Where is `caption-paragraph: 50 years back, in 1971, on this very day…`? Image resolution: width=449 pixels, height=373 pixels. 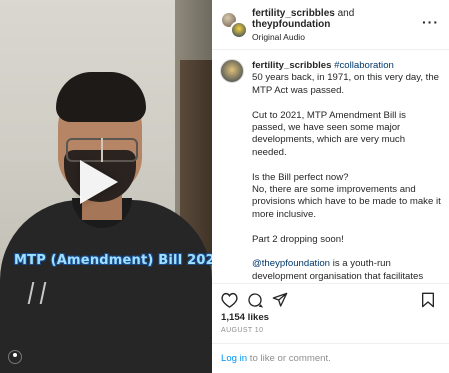 caption-paragraph: 50 years back, in 1971, on this very day… is located at coordinates (346, 84).